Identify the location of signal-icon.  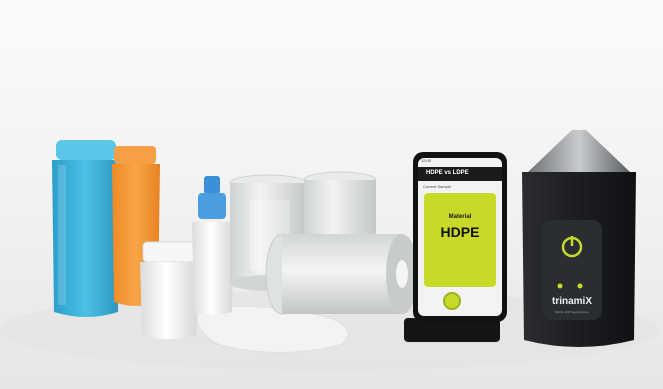
(580, 286).